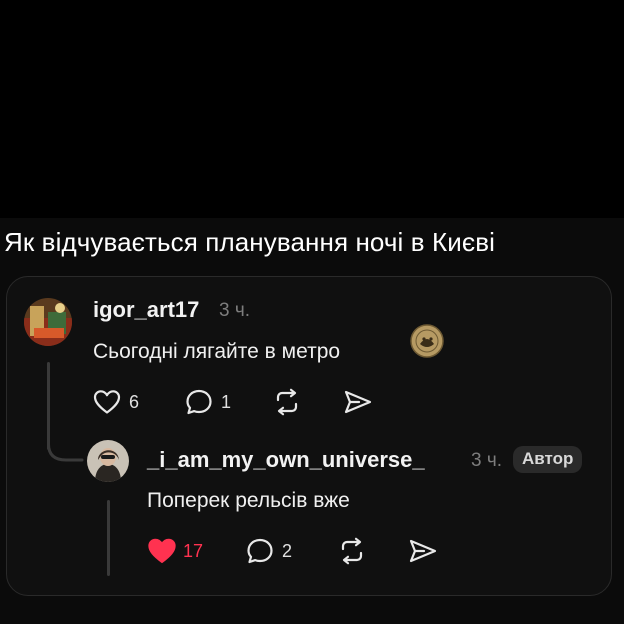 Image resolution: width=624 pixels, height=624 pixels. I want to click on thread-connector-curve, so click(65, 446).